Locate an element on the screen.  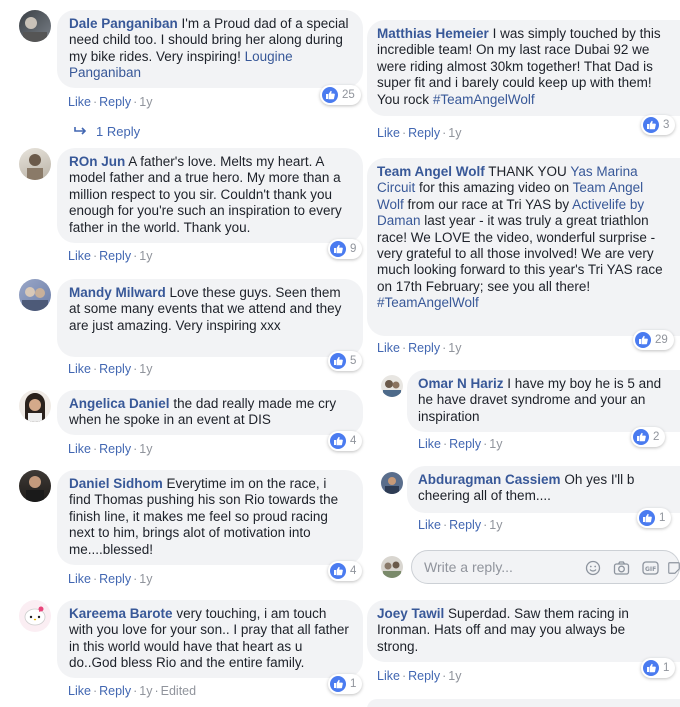
comment-author: ROn Jun is located at coordinates (97, 161).